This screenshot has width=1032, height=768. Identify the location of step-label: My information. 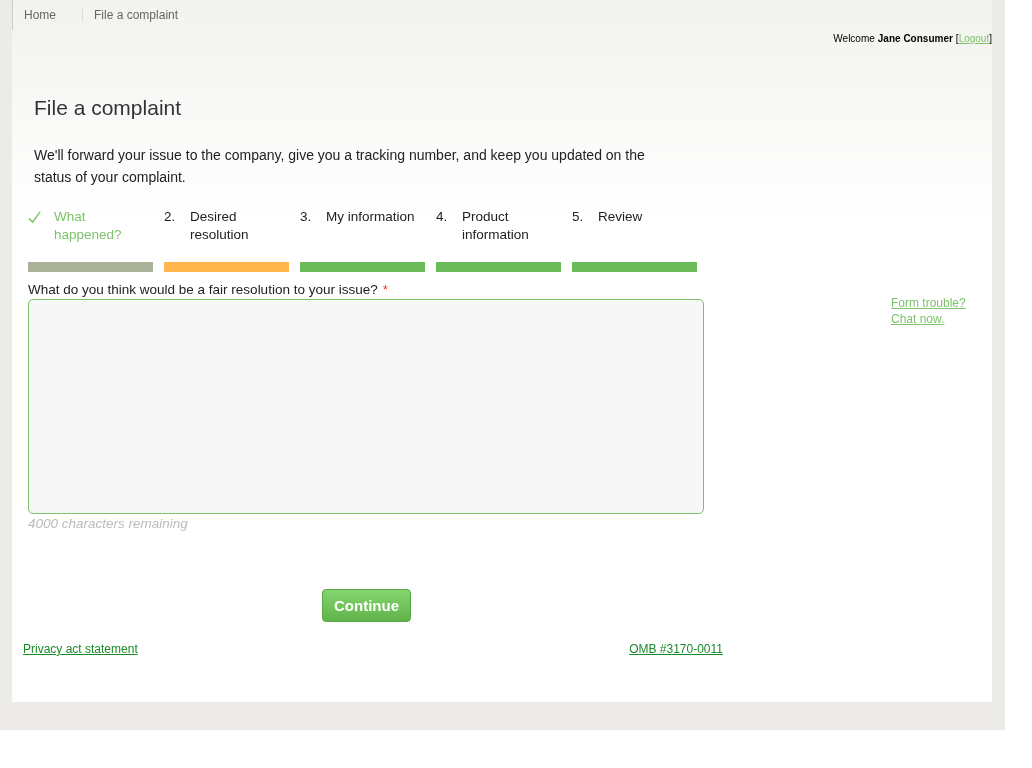
(370, 217).